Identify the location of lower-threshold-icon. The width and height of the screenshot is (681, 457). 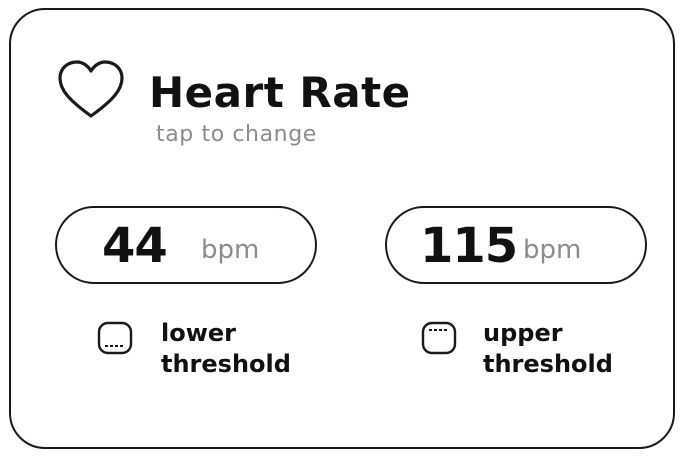
(115, 338).